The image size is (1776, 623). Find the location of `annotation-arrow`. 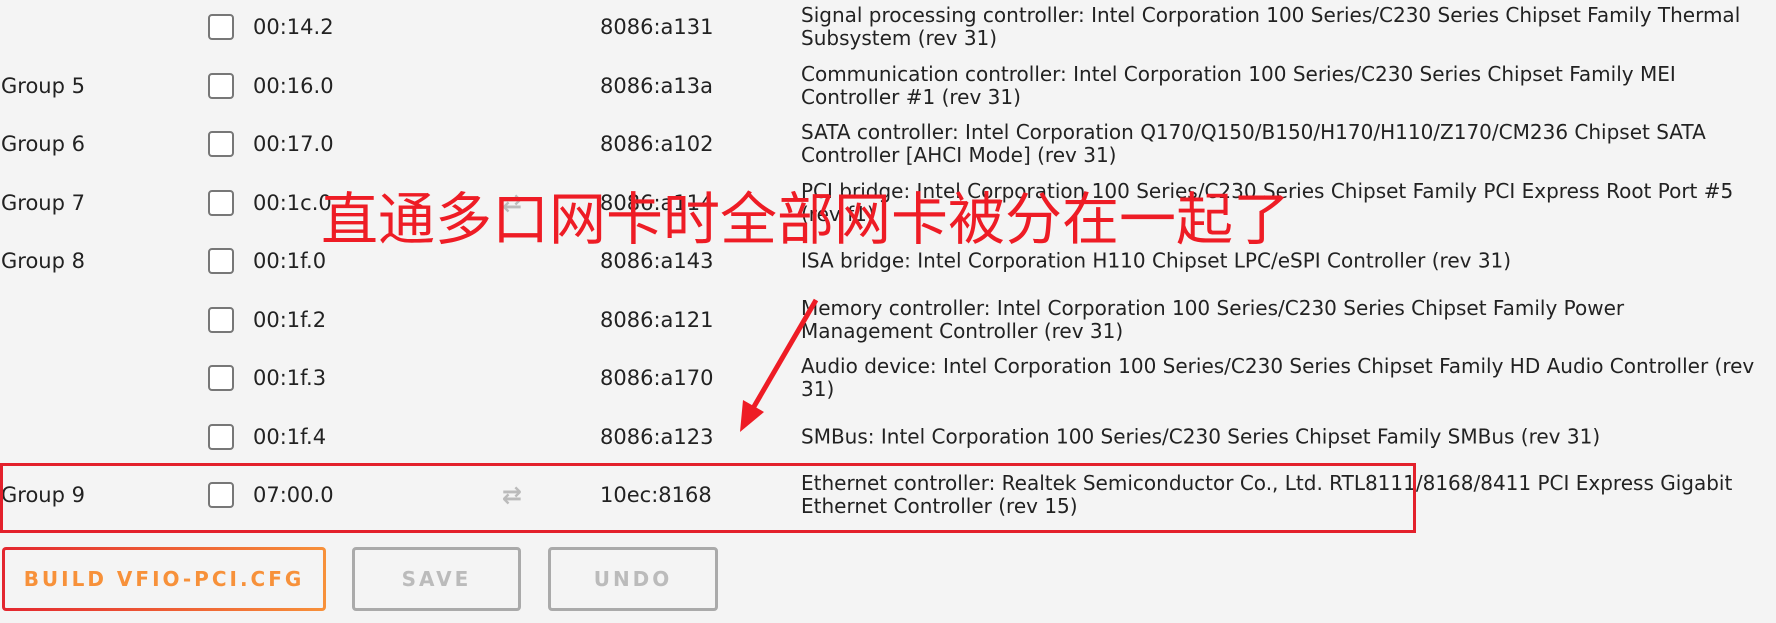

annotation-arrow is located at coordinates (779, 365).